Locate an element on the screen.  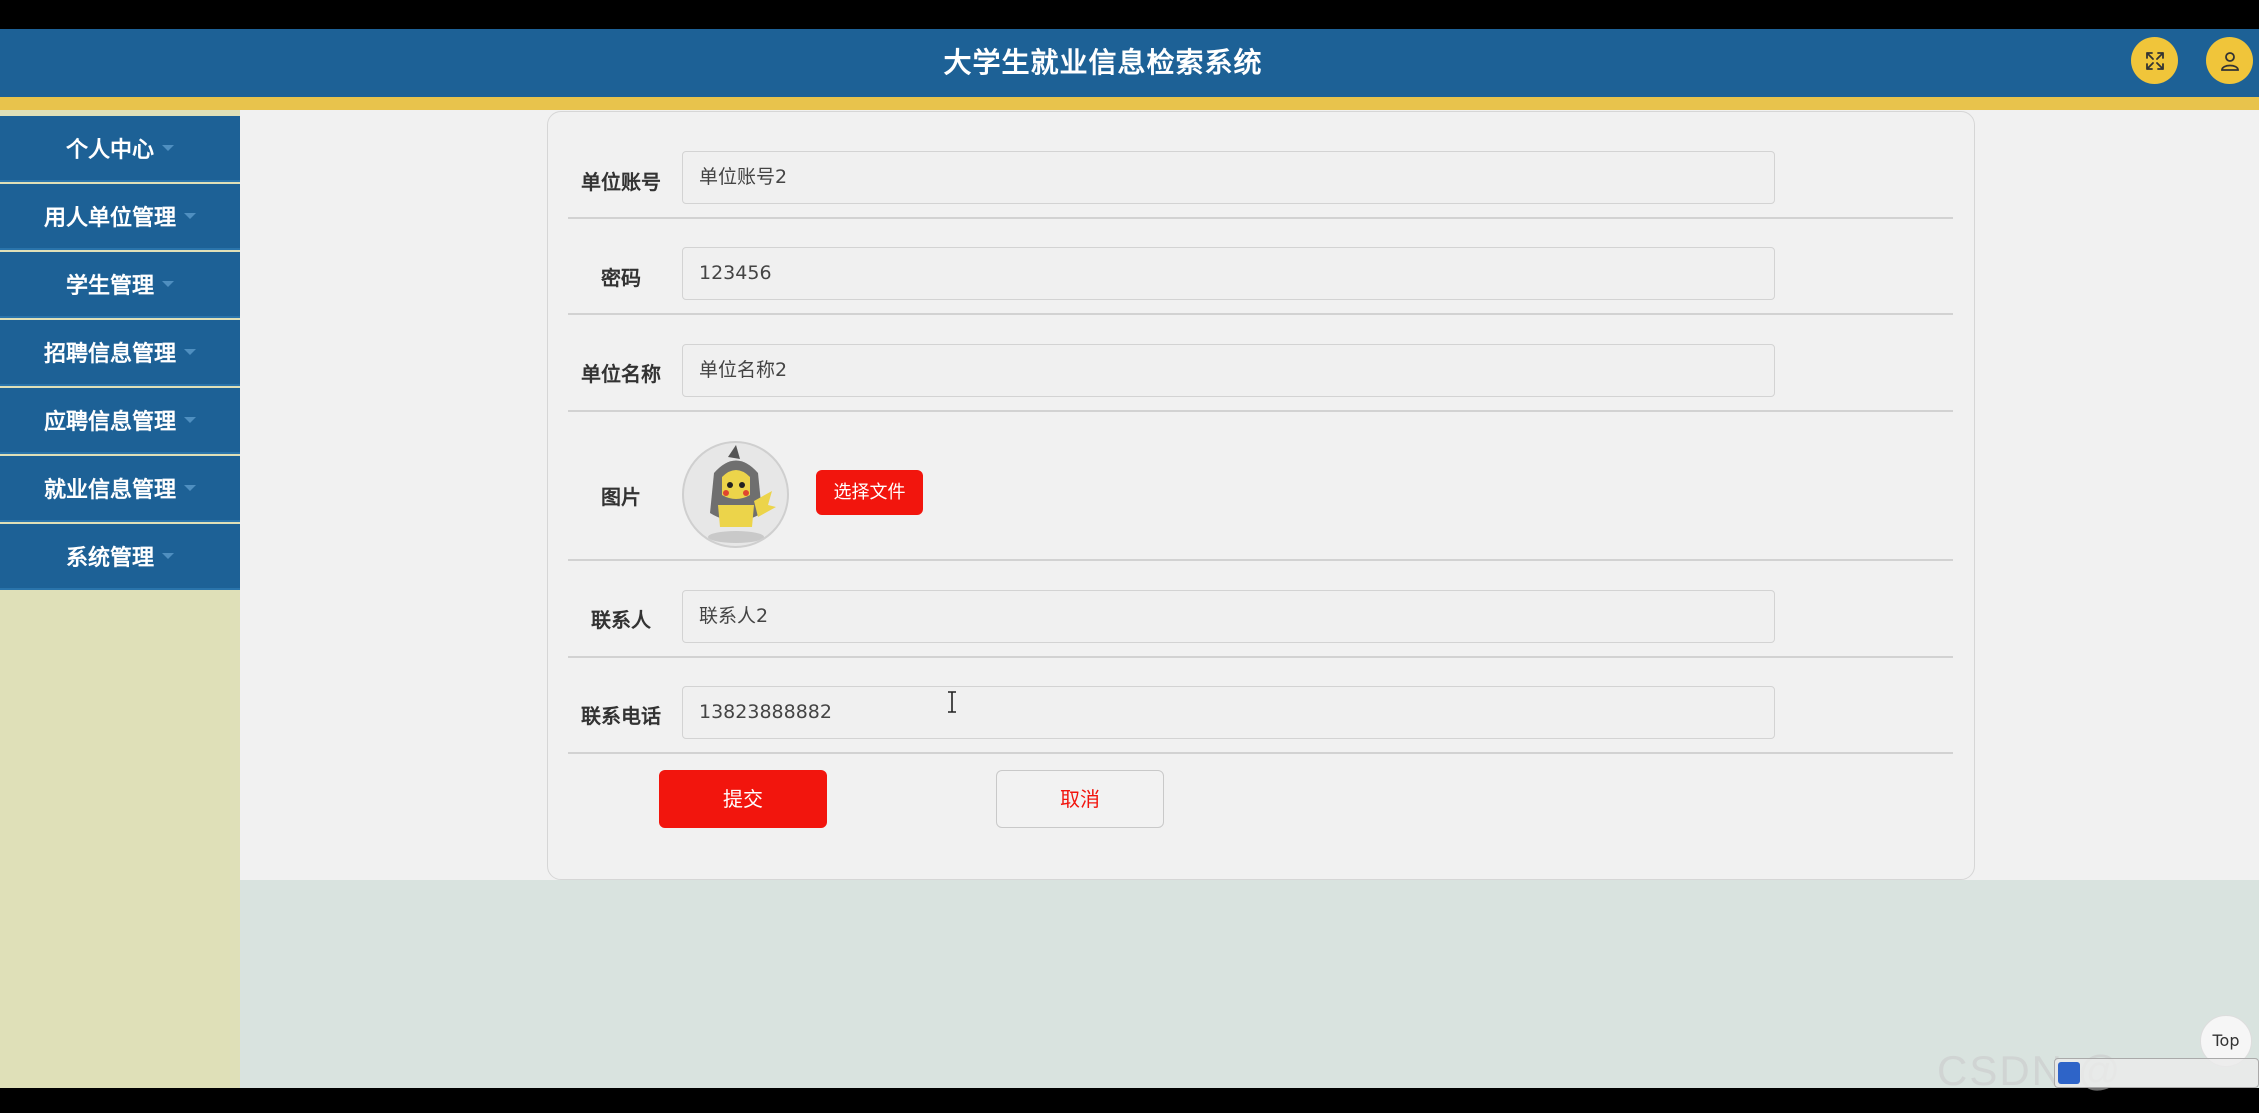
sidebar-item-label: 招聘信息管理 is located at coordinates (109, 354).